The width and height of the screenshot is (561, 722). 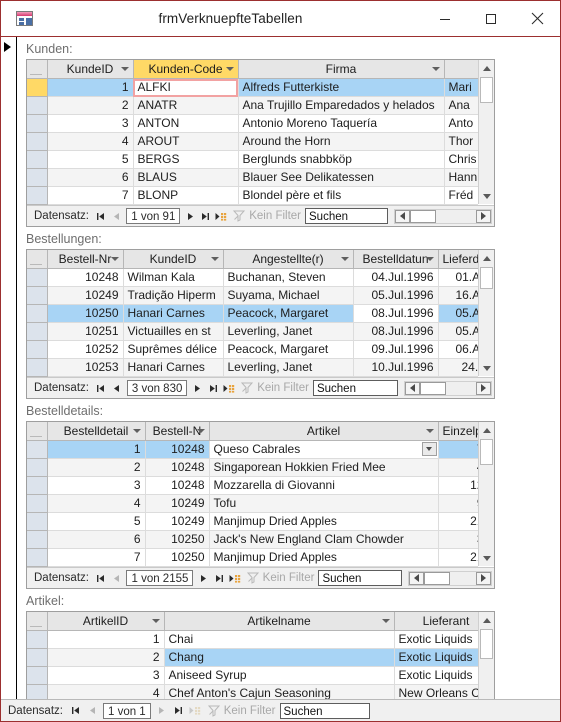 What do you see at coordinates (341, 105) in the screenshot?
I see `cell-firma: Ana Trujillo Emparedados y helados` at bounding box center [341, 105].